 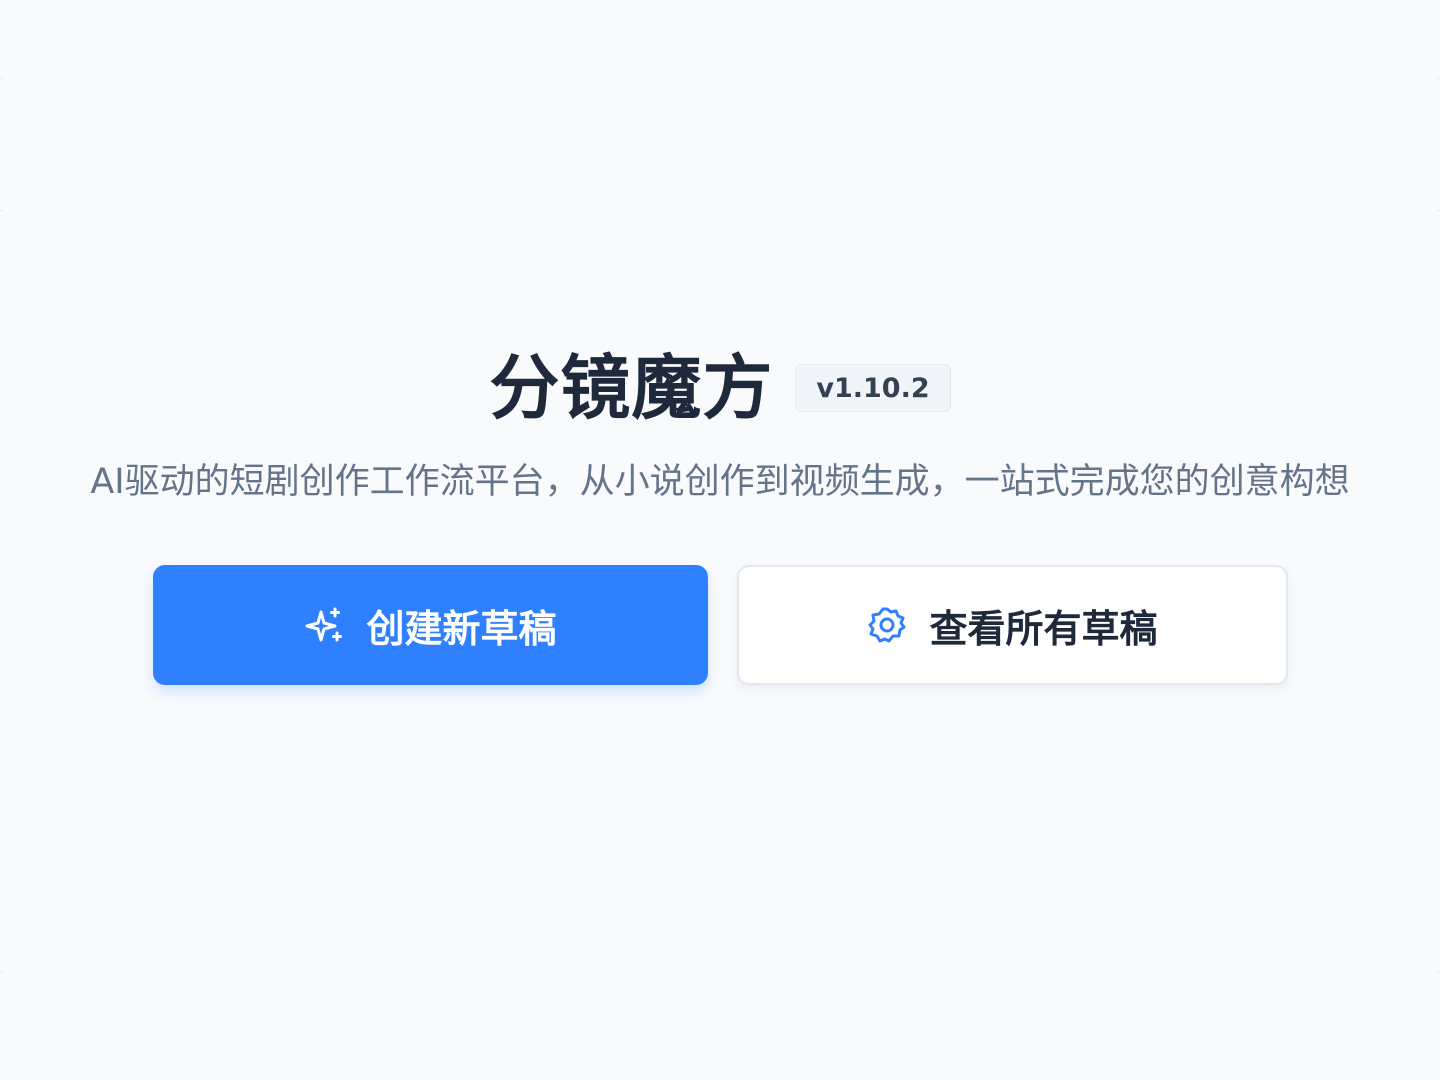 What do you see at coordinates (887, 625) in the screenshot?
I see `gear-icon` at bounding box center [887, 625].